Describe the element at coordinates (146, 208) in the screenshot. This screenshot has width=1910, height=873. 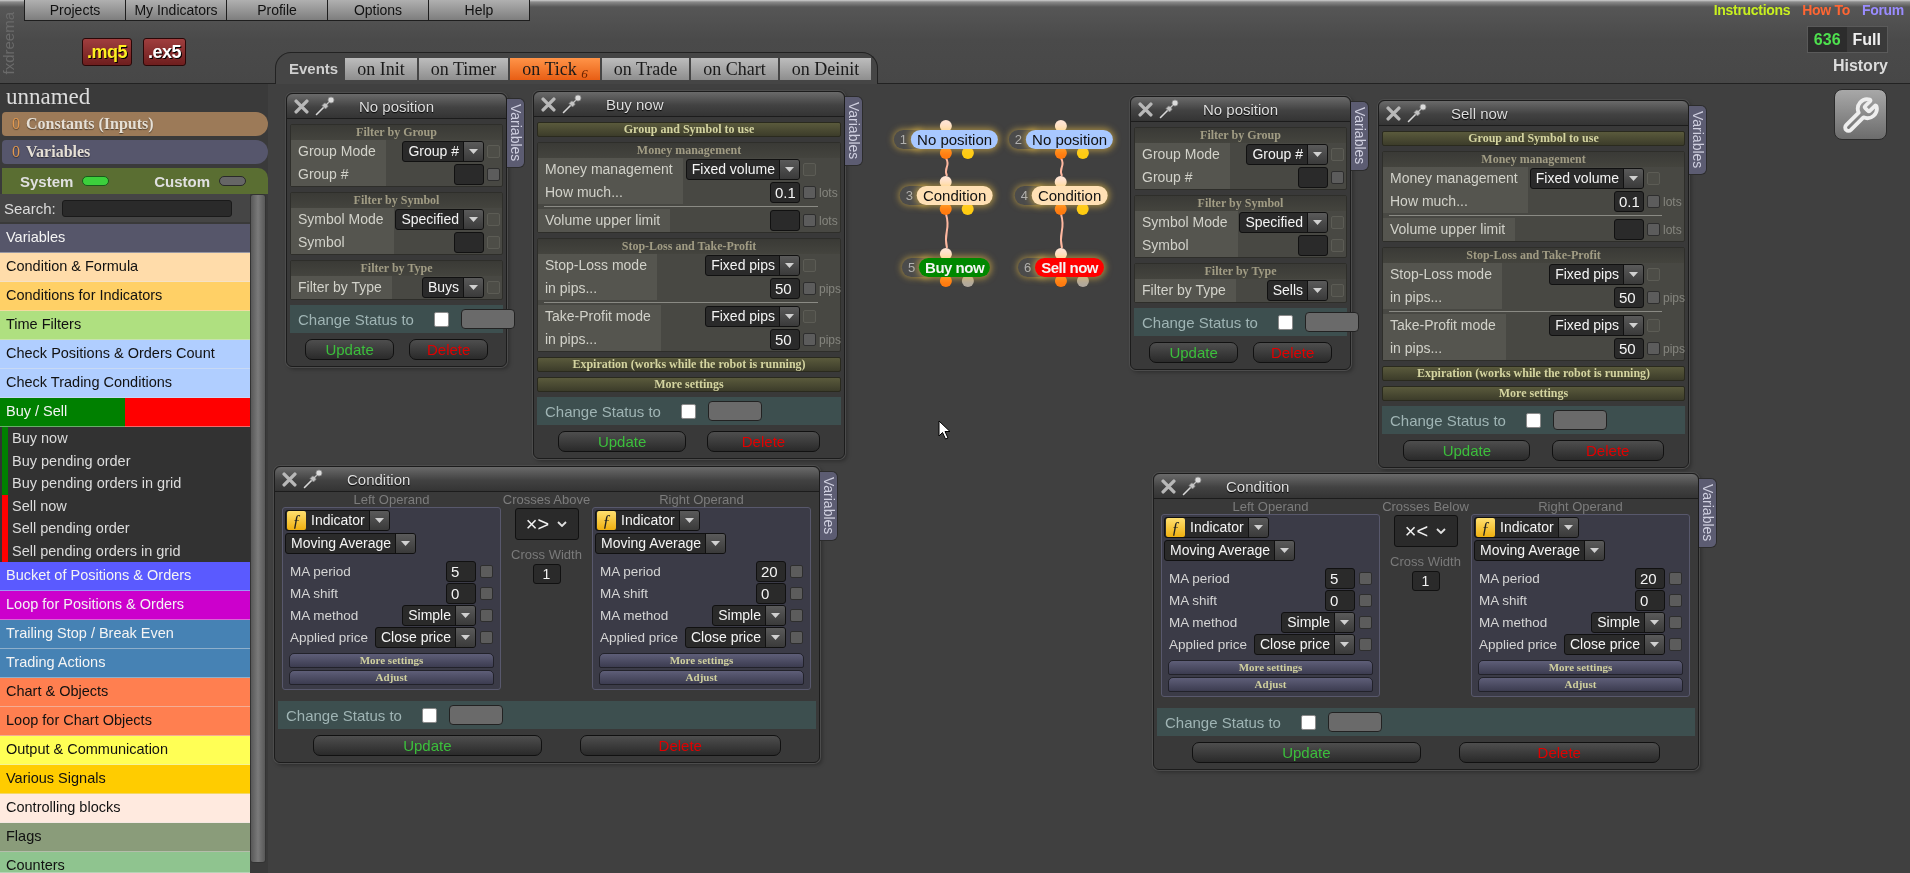
I see `search-field` at that location.